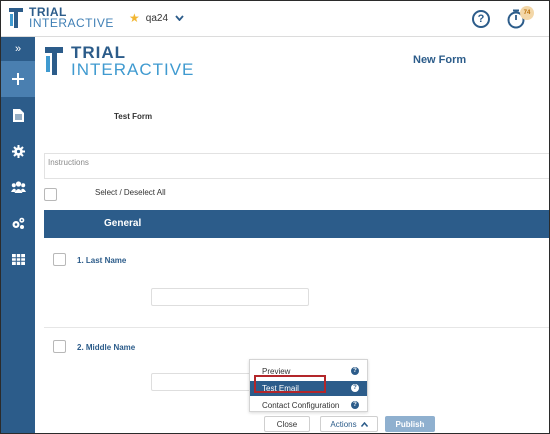 The width and height of the screenshot is (550, 434). I want to click on timer-badge: 74, so click(527, 13).